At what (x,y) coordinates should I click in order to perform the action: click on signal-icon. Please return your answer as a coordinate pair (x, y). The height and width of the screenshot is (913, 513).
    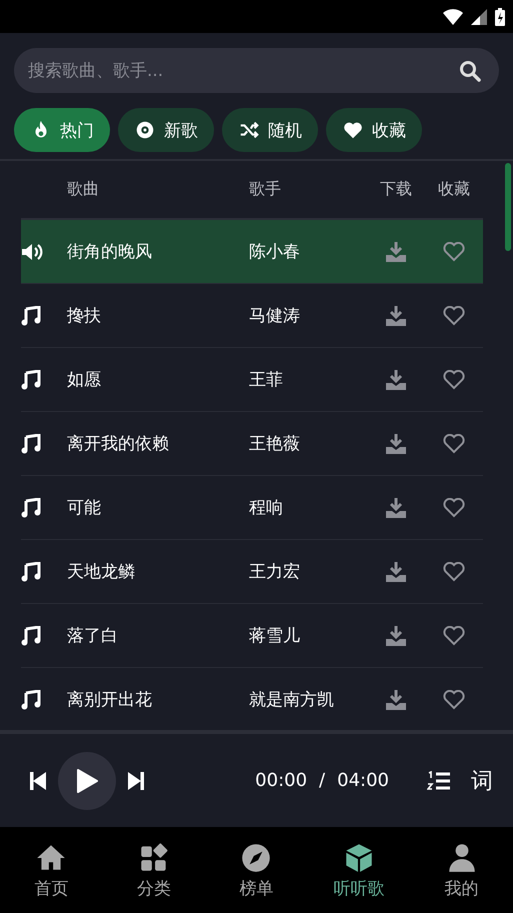
    Looking at the image, I should click on (479, 16).